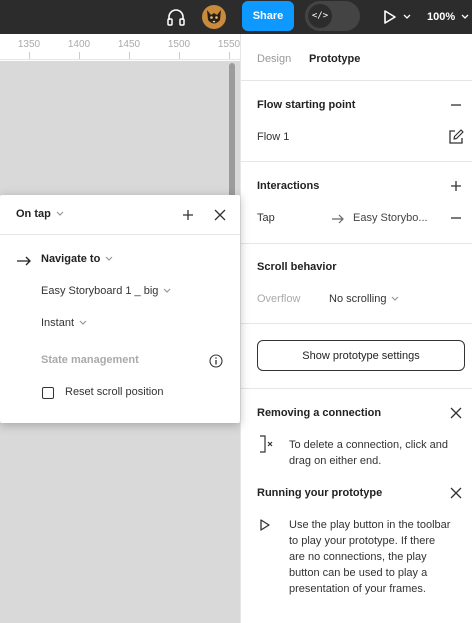  I want to click on ruler-tick: 1550, so click(229, 44).